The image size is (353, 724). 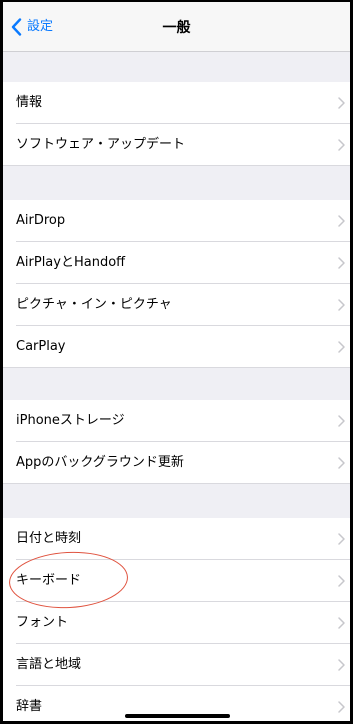 I want to click on list-item-label: ソフトウェア・アップデート, so click(x=101, y=144).